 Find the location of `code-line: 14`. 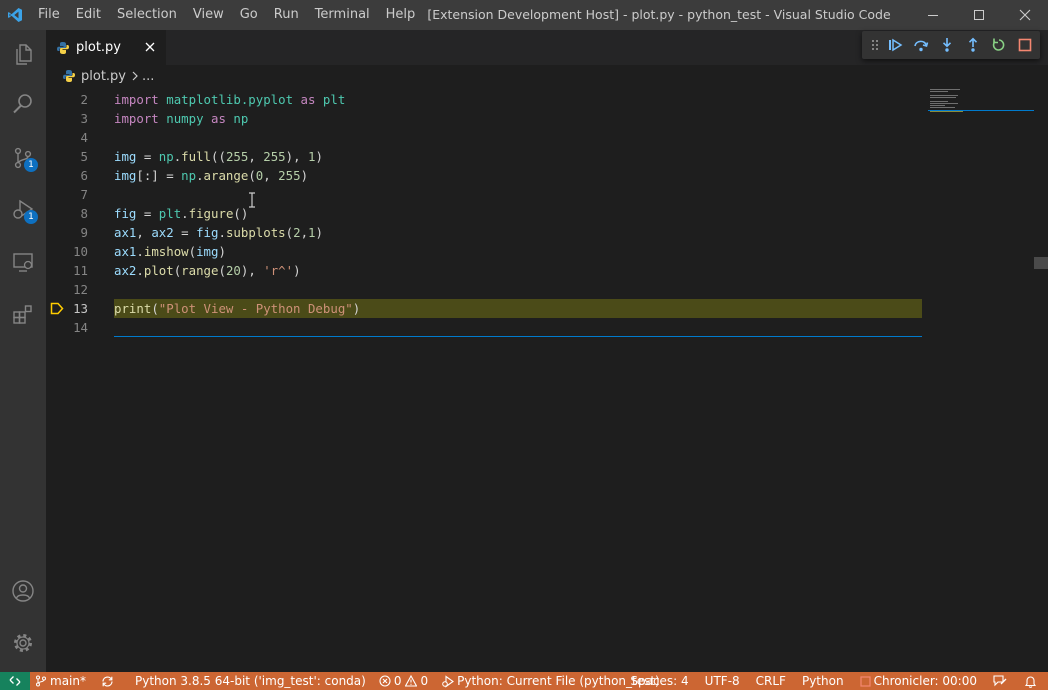

code-line: 14 is located at coordinates (484, 327).